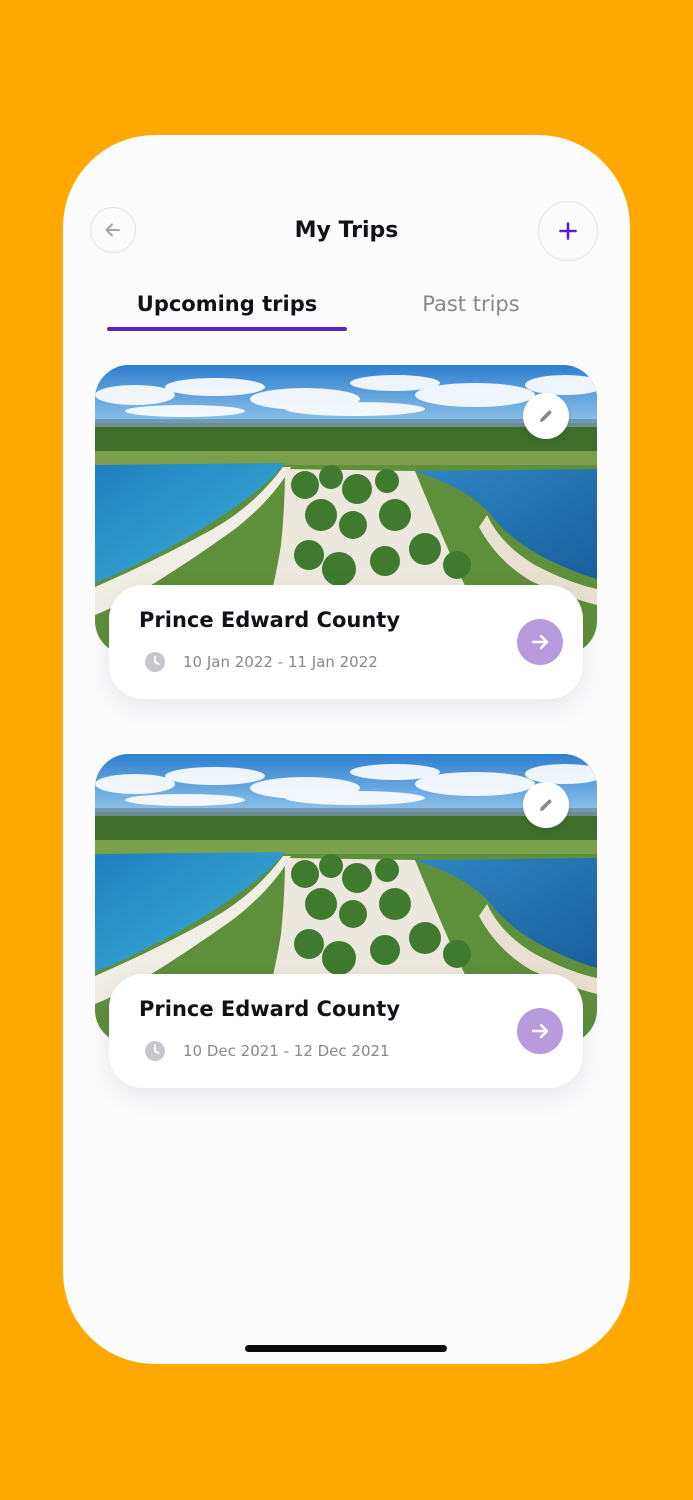 This screenshot has width=693, height=1500. Describe the element at coordinates (280, 662) in the screenshot. I see `trip-dates: 10 Jan 2022 - 11 Jan 2022` at that location.